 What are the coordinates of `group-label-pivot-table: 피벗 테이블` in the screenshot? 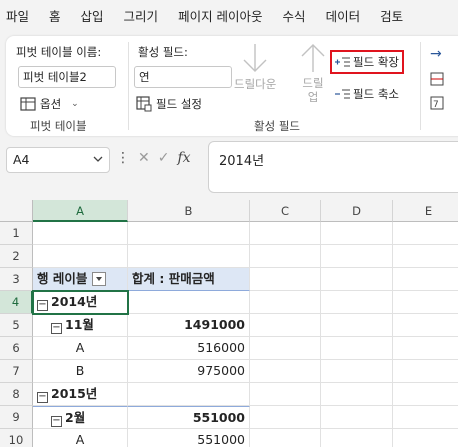 It's located at (58, 126).